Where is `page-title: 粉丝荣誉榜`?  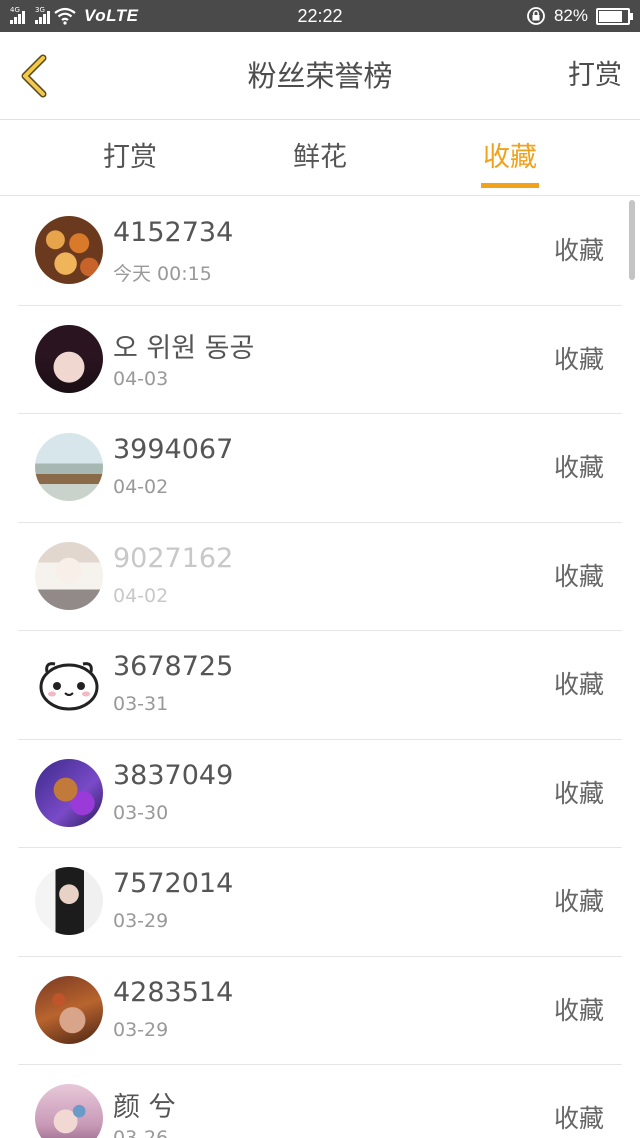 page-title: 粉丝荣誉榜 is located at coordinates (320, 76).